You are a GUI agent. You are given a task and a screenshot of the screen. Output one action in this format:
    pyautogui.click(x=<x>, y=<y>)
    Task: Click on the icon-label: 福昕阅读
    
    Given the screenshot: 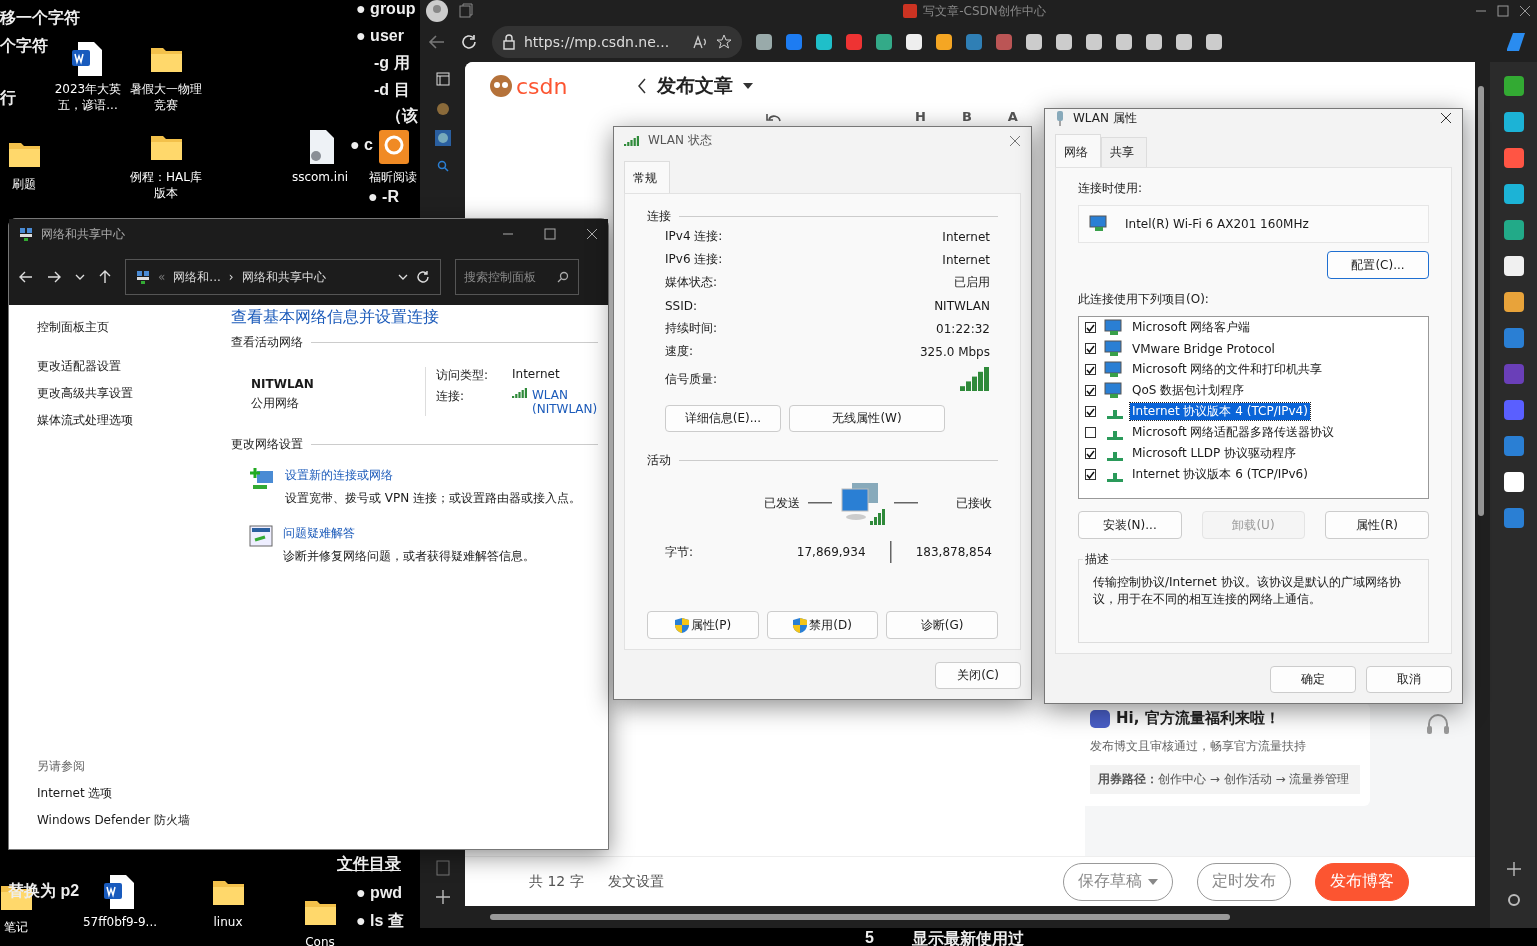 What is the action you would take?
    pyautogui.click(x=393, y=177)
    